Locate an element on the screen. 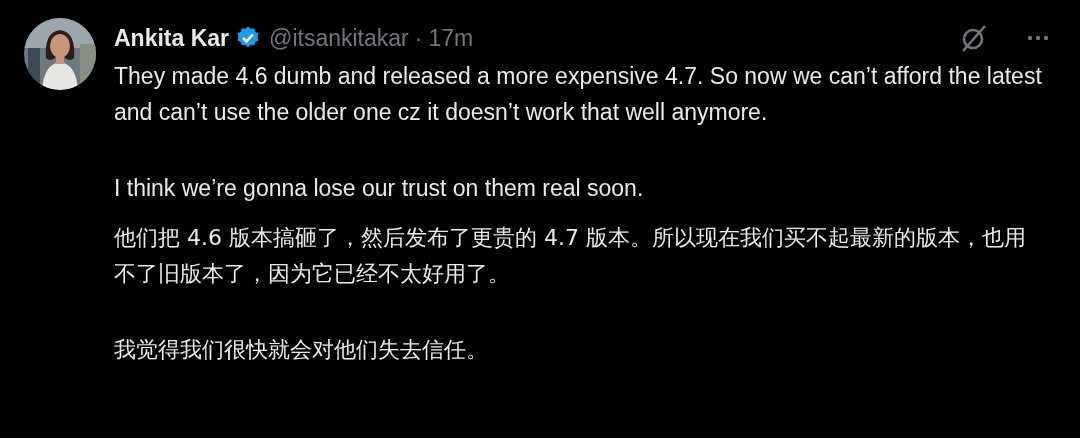 The width and height of the screenshot is (1080, 438). post-paragraph: They made 4.6 dumb and released a more expensive 4.7. So now we can’t afford the latest and can’t use the older one cz it doesn’t work that well anymore. is located at coordinates (578, 94).